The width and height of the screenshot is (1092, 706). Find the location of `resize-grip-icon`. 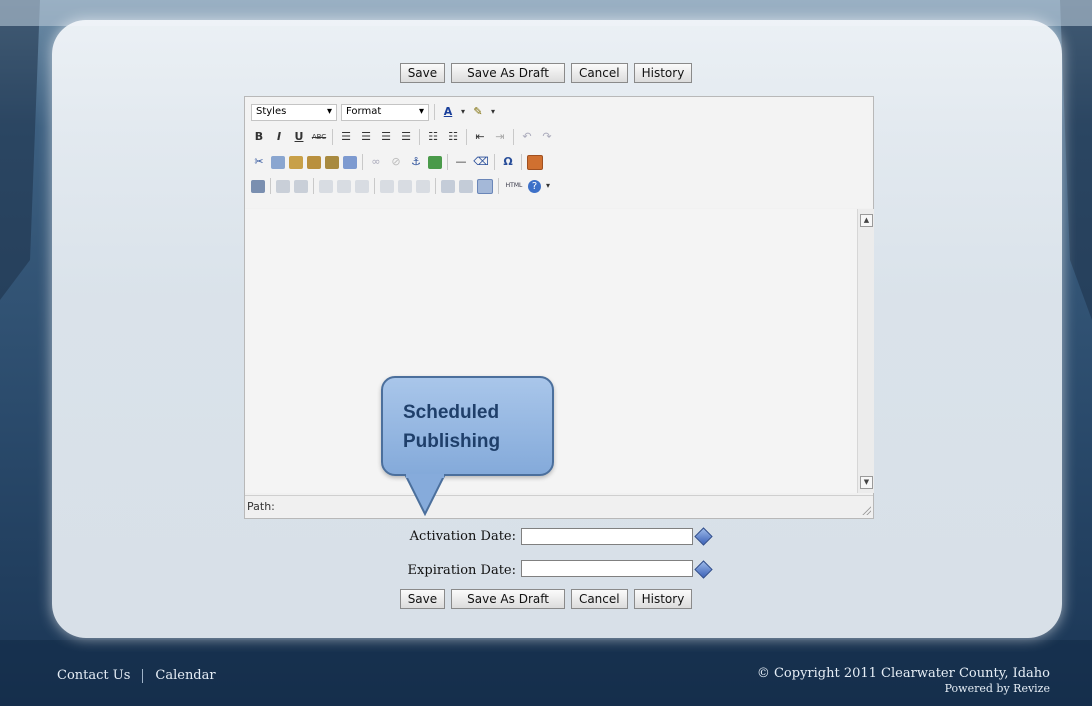

resize-grip-icon is located at coordinates (866, 510).